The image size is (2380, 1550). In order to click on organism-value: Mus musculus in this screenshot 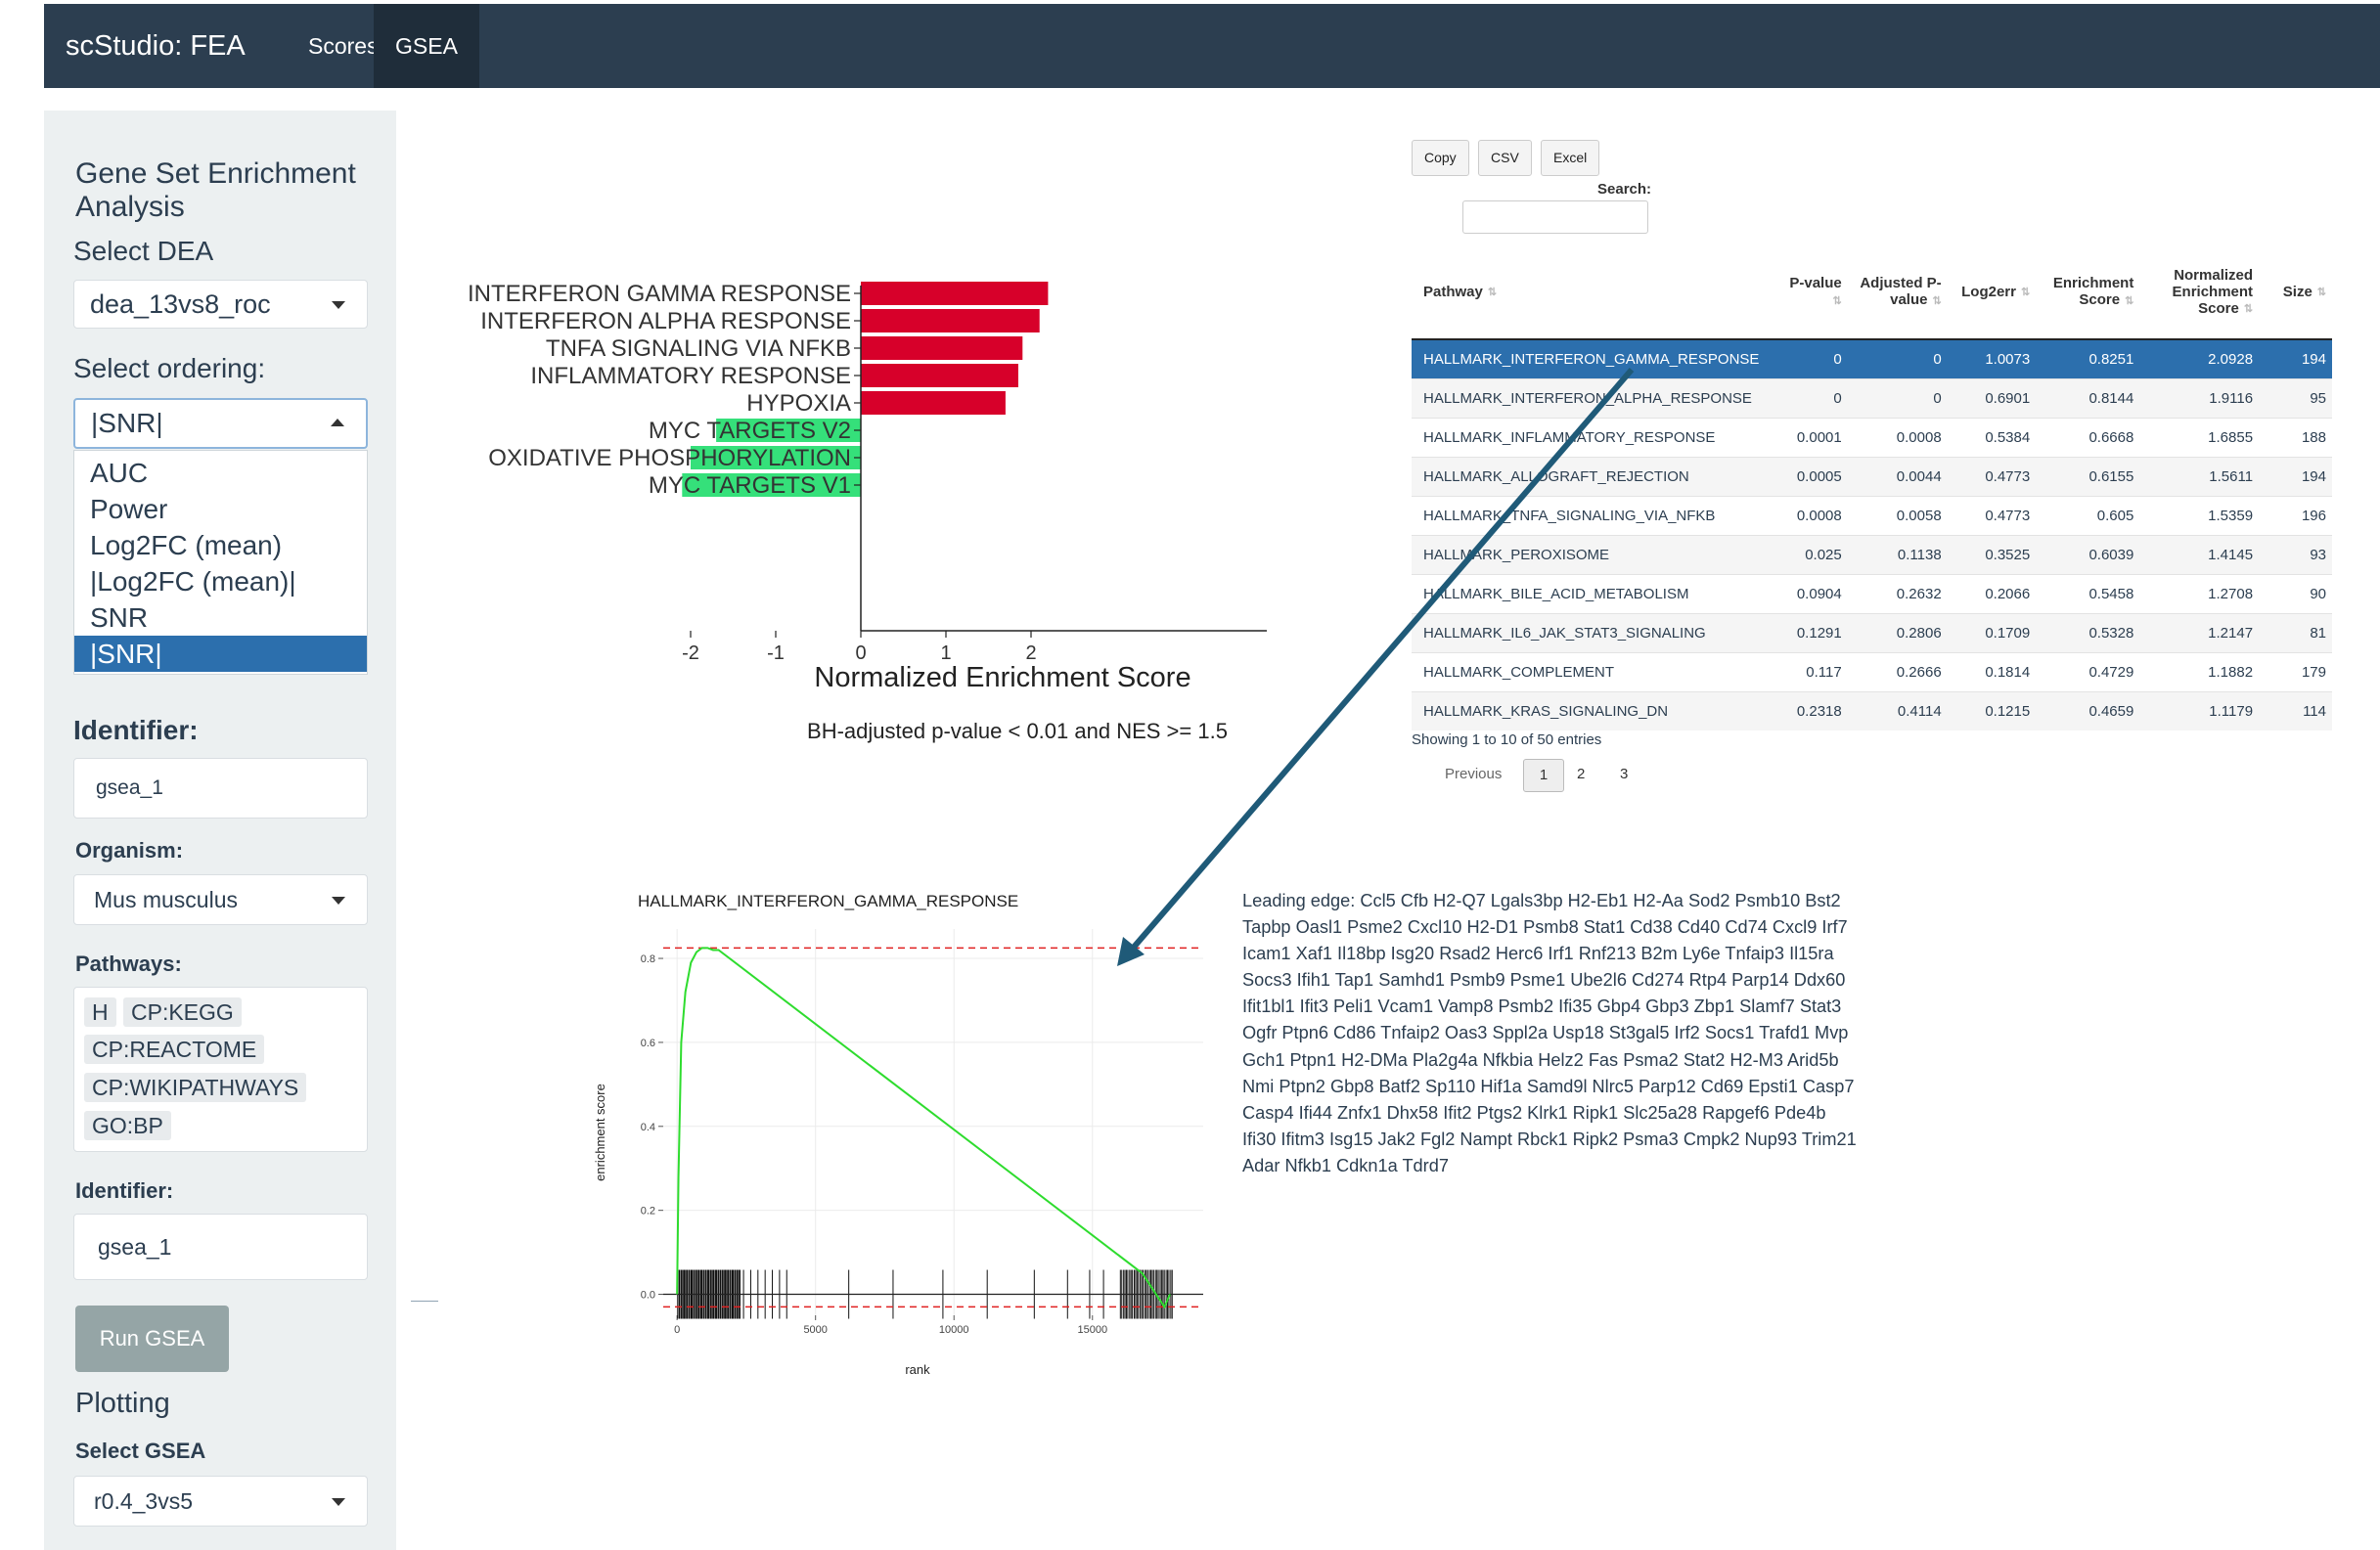, I will do `click(166, 899)`.